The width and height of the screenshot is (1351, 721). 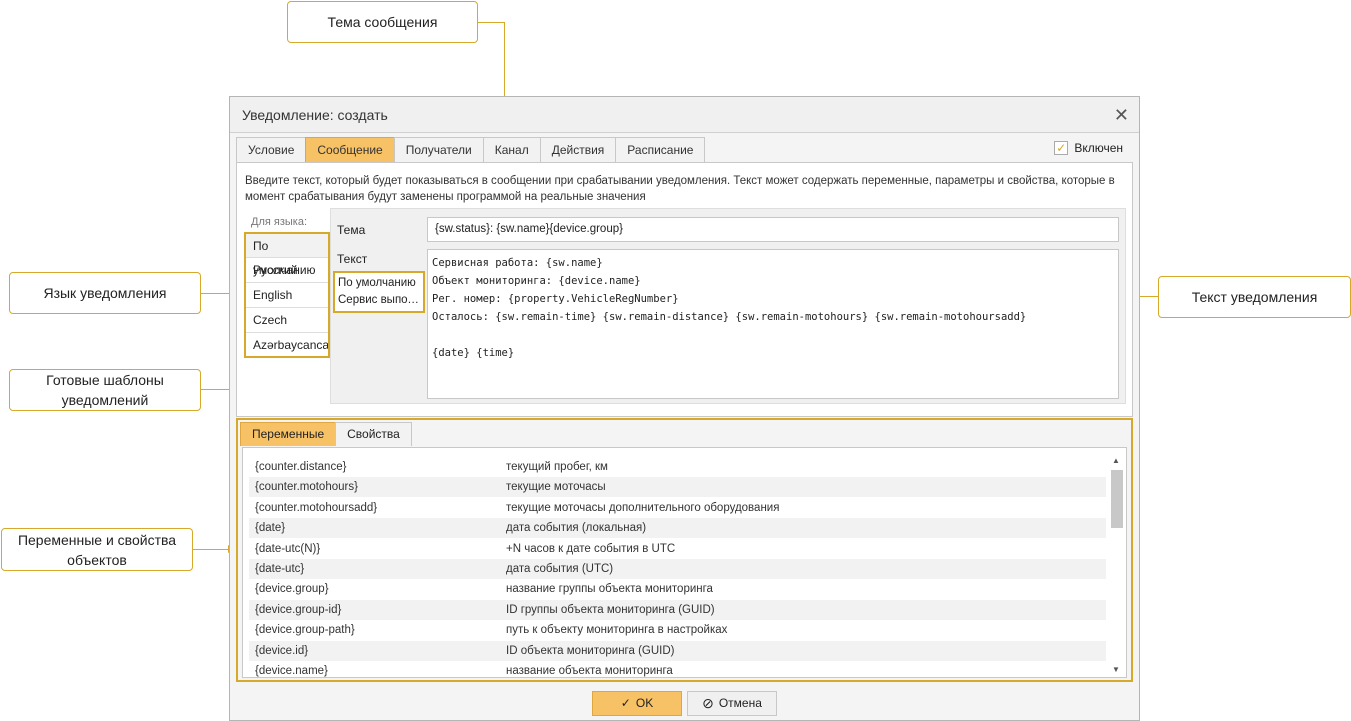 What do you see at coordinates (287, 320) in the screenshot?
I see `language-item-czech: Czech` at bounding box center [287, 320].